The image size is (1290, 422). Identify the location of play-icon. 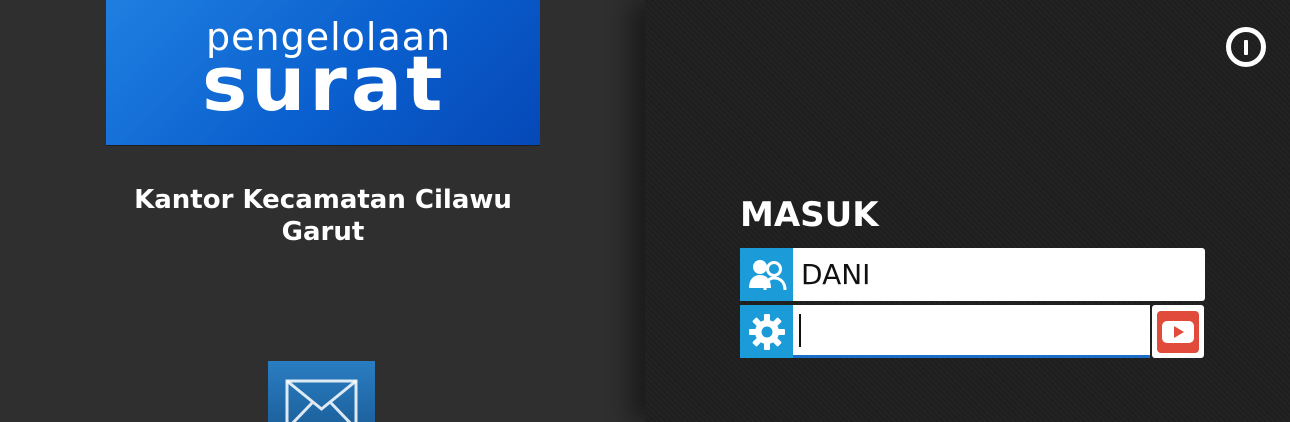
(1178, 331).